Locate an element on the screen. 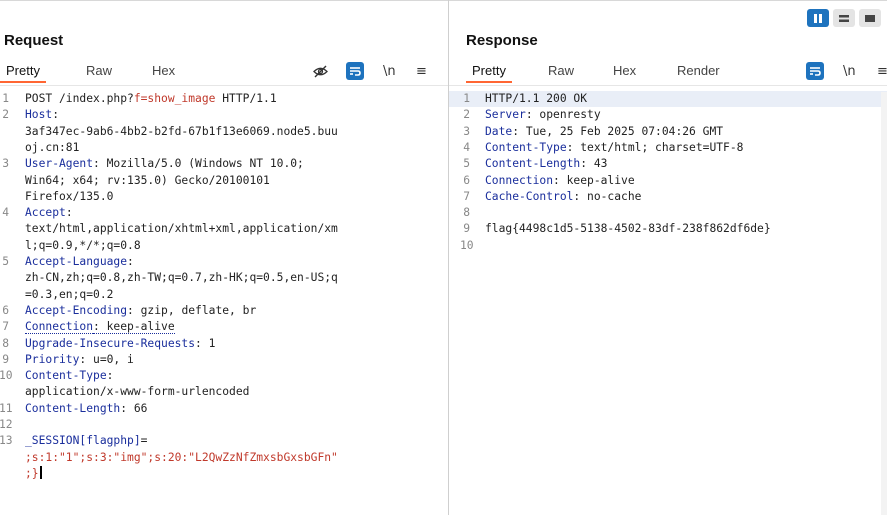 The height and width of the screenshot is (515, 887). line-number: 8 is located at coordinates (466, 213).